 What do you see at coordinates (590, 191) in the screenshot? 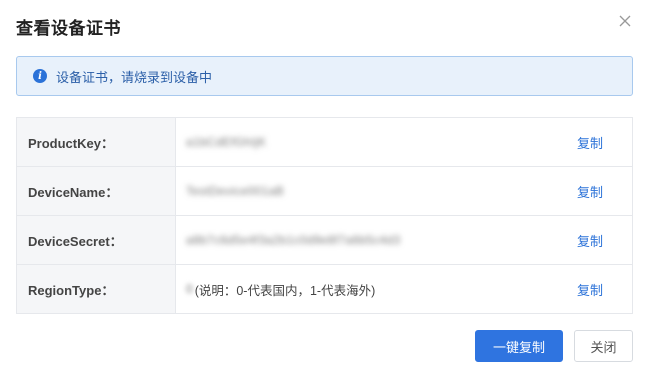
I see `copy-device-name-link: 复制` at bounding box center [590, 191].